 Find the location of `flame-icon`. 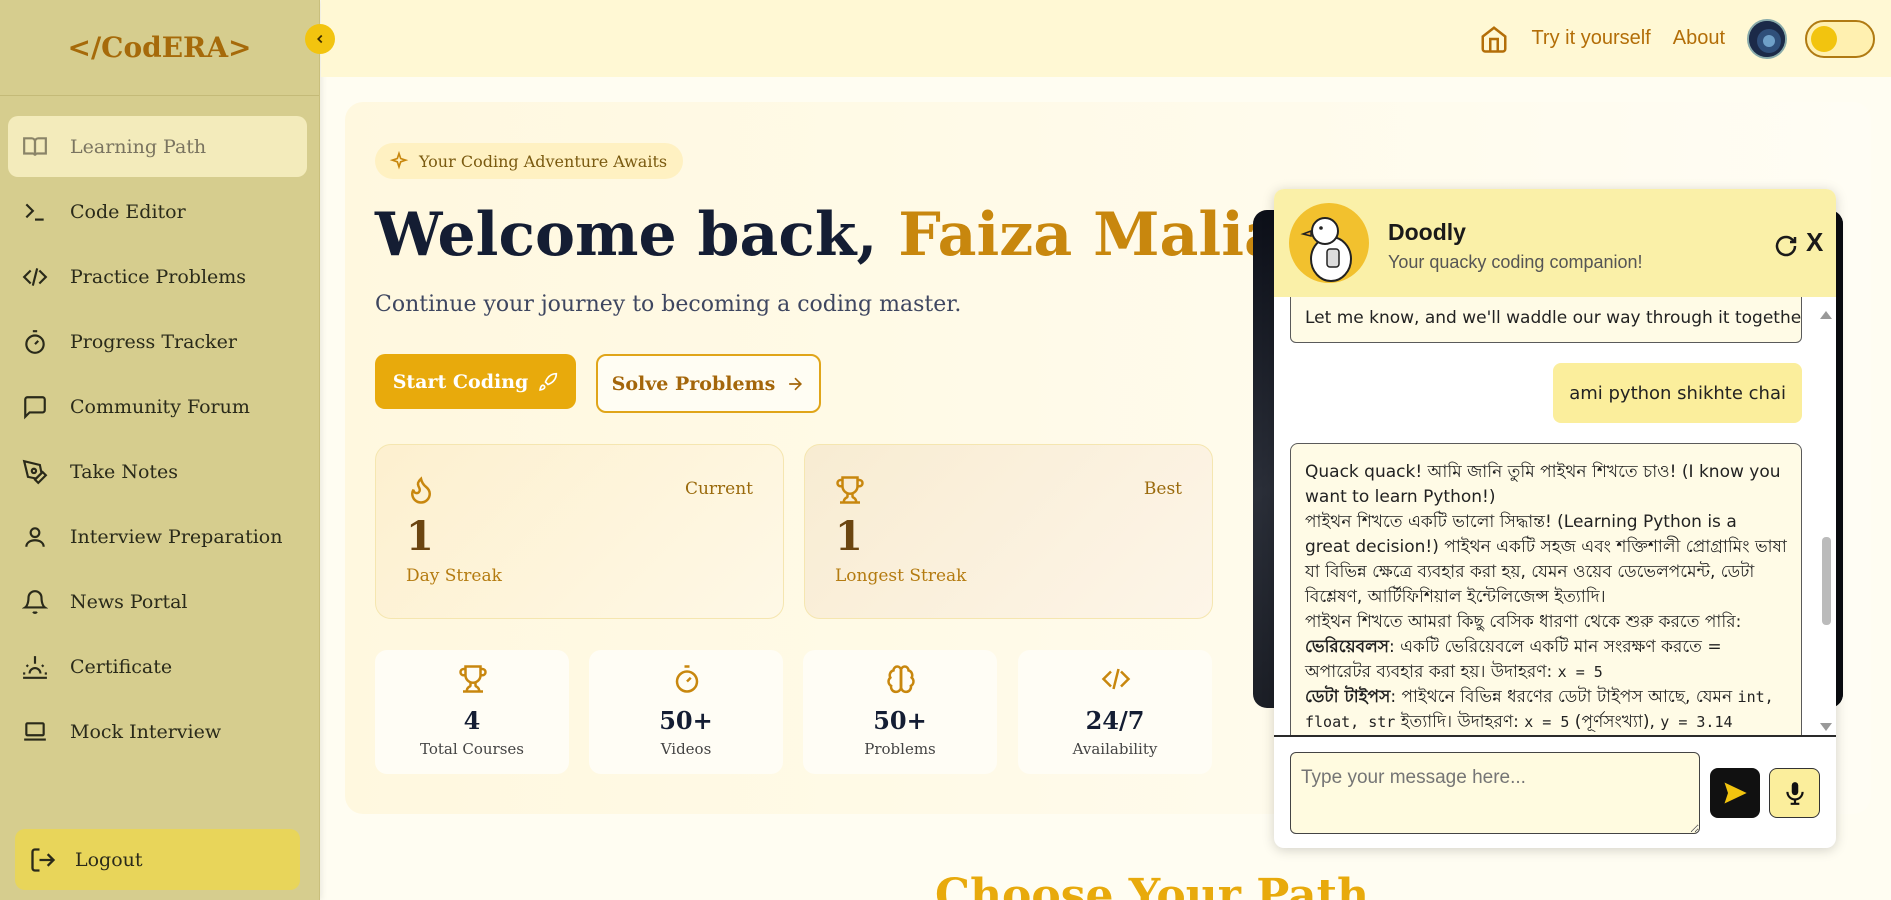

flame-icon is located at coordinates (421, 490).